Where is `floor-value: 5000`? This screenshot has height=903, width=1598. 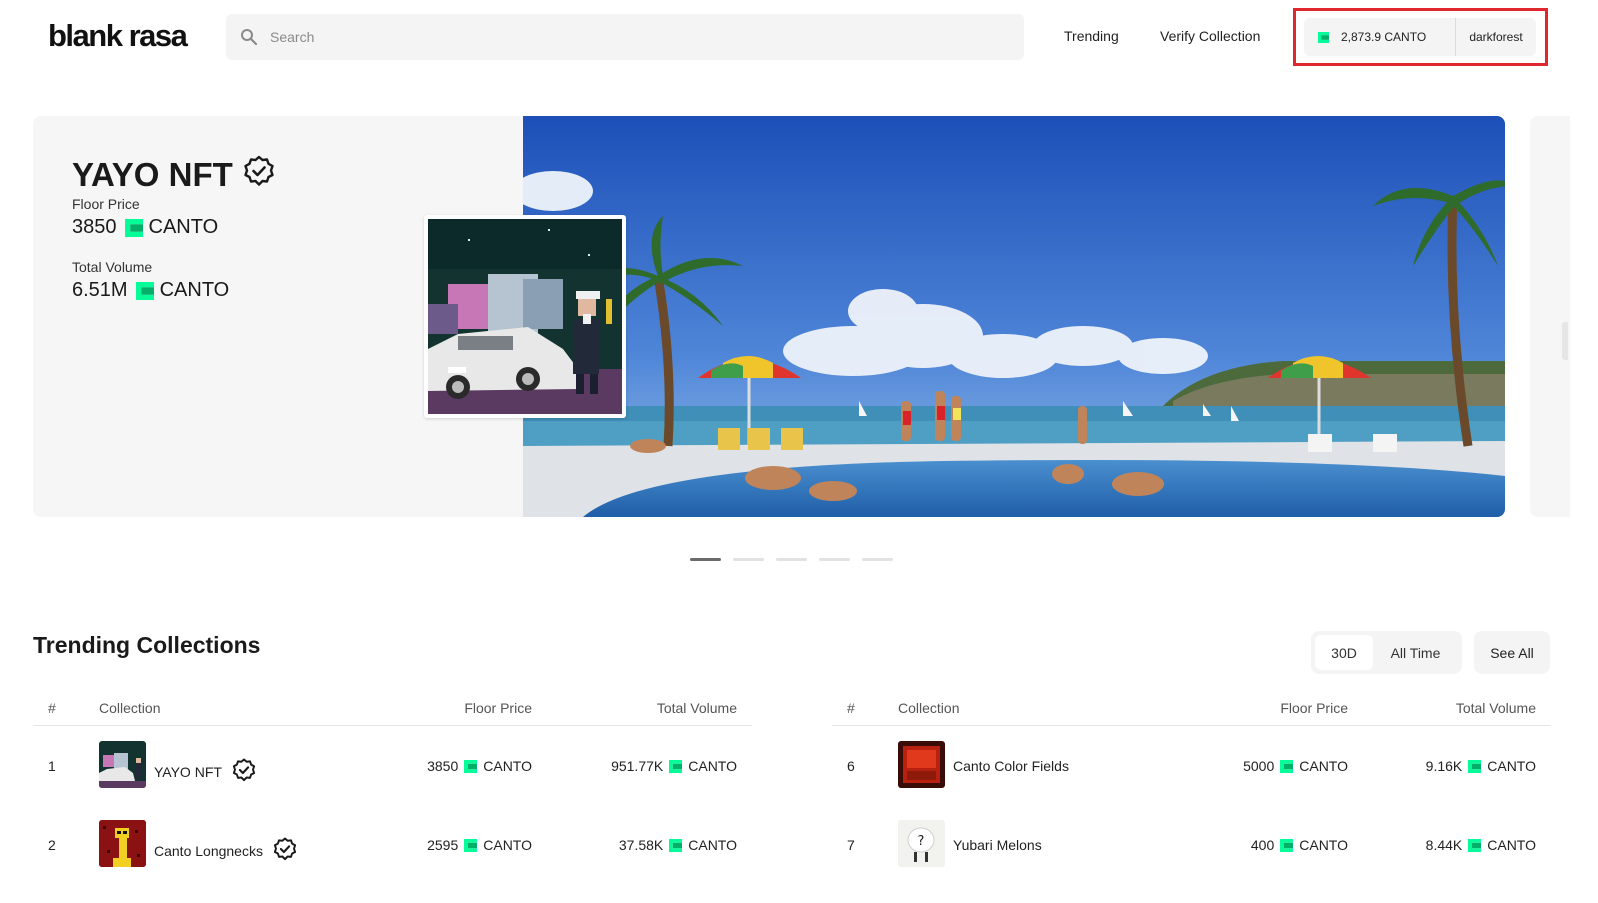 floor-value: 5000 is located at coordinates (1259, 766).